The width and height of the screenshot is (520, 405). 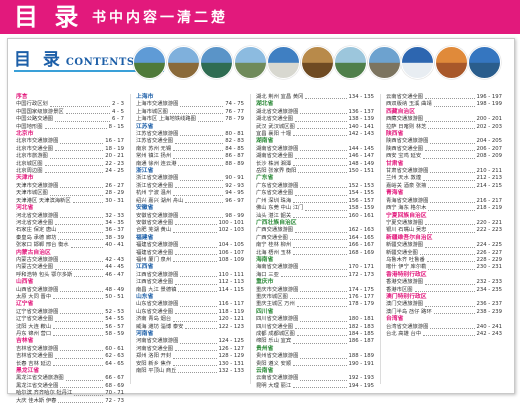 I want to click on toc-entry-page: 194 - 195, so click(x=361, y=385).